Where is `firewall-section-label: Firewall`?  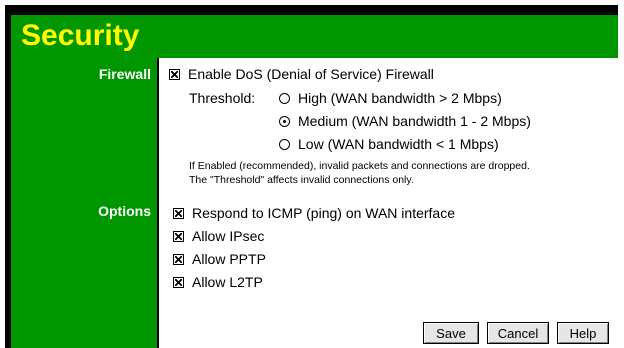 firewall-section-label: Firewall is located at coordinates (124, 74).